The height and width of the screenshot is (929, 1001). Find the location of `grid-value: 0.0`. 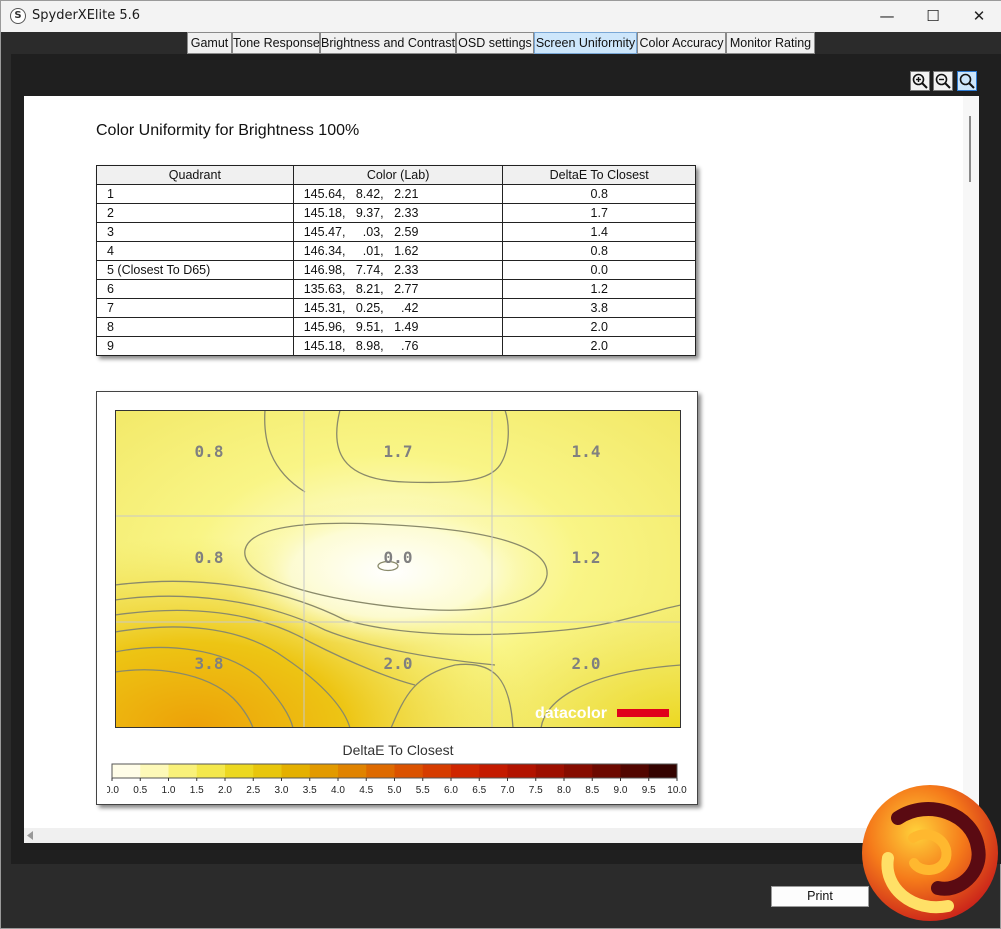

grid-value: 0.0 is located at coordinates (398, 557).